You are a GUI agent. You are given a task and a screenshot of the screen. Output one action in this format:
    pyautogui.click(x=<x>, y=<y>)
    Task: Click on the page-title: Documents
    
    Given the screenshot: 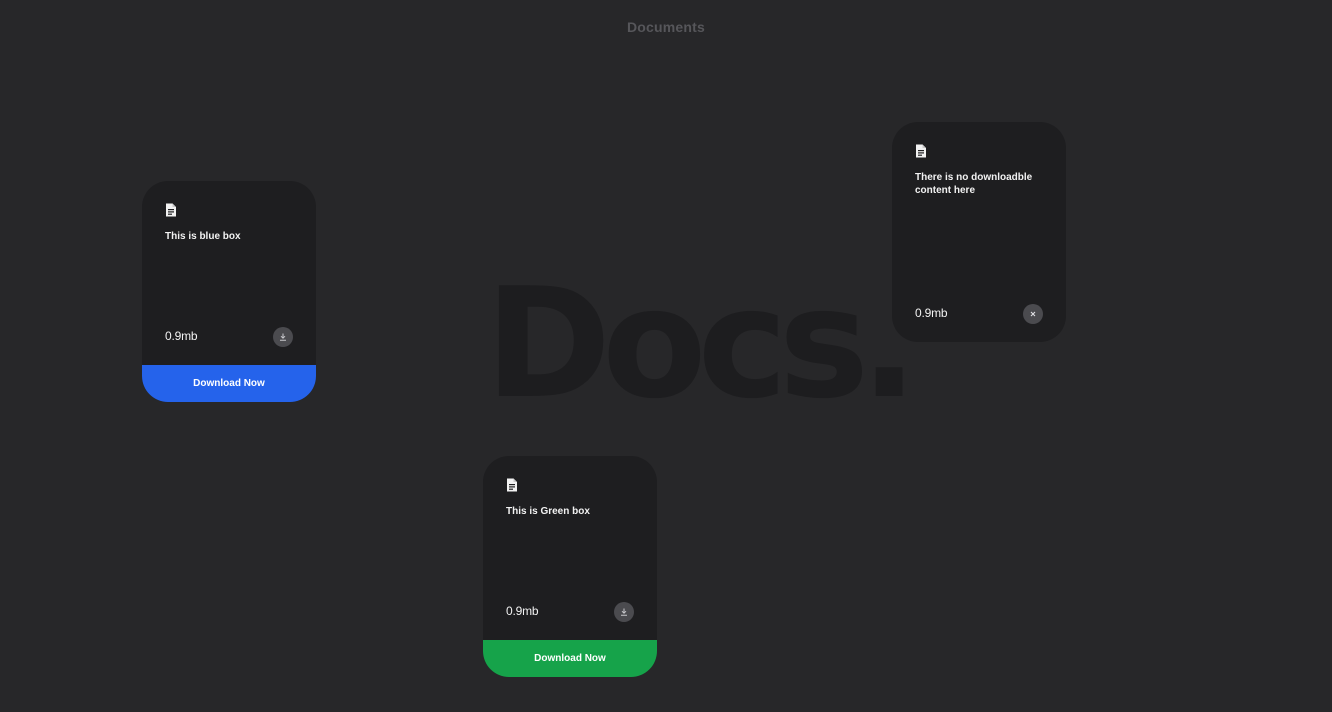 What is the action you would take?
    pyautogui.click(x=666, y=27)
    